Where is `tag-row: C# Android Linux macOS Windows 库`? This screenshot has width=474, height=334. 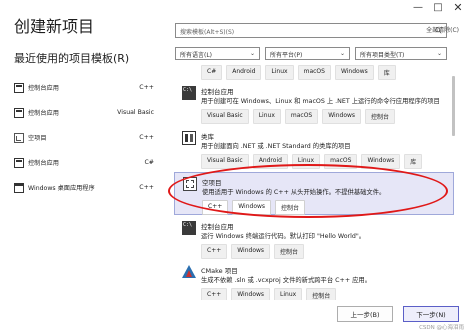
tag-row: C# Android Linux macOS Windows 库 is located at coordinates (298, 72).